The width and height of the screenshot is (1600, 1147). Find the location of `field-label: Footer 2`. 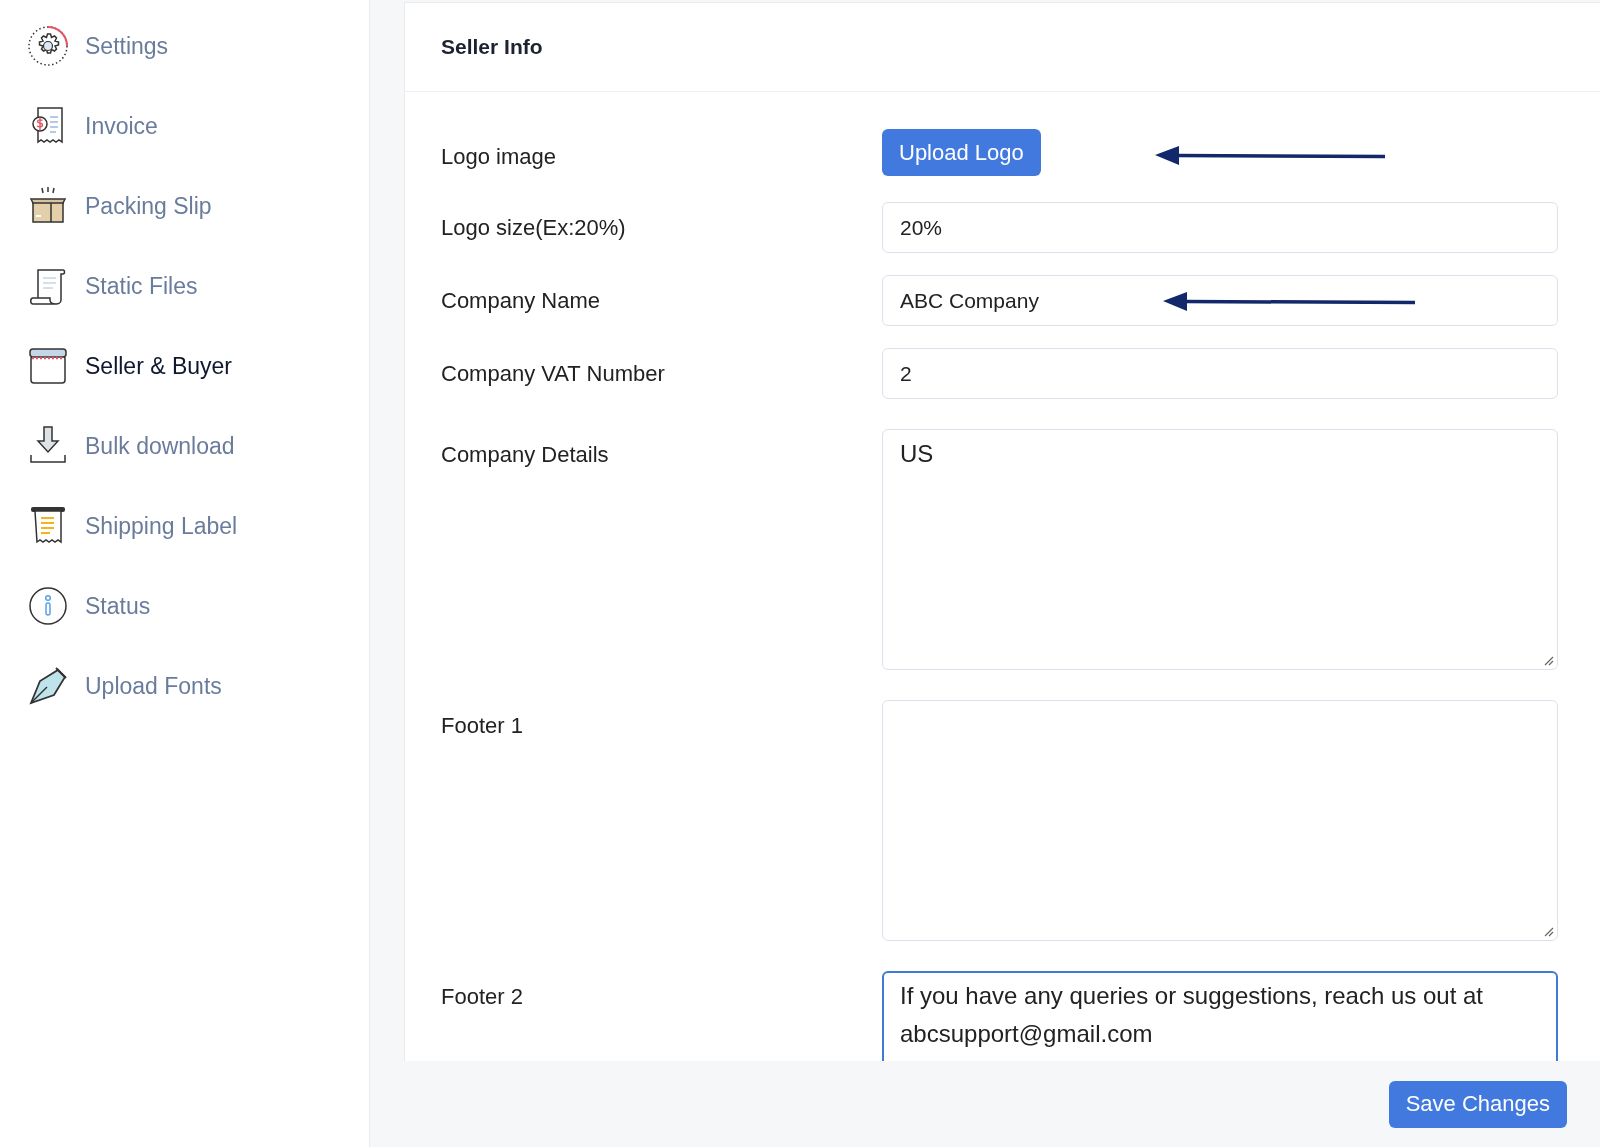

field-label: Footer 2 is located at coordinates (482, 997).